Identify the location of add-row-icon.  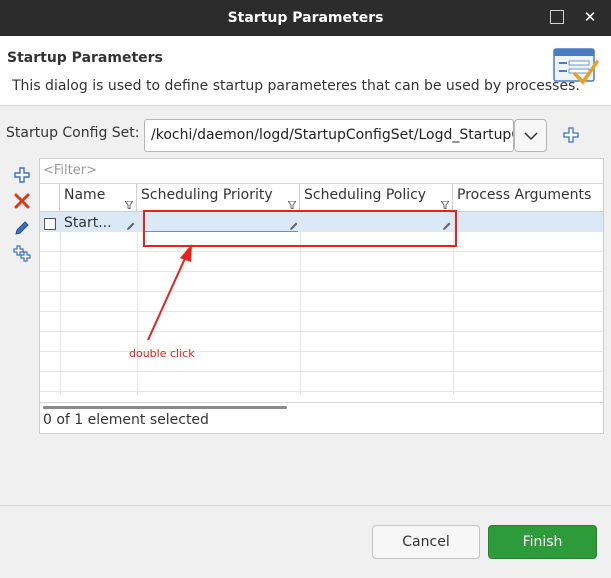
(22, 175).